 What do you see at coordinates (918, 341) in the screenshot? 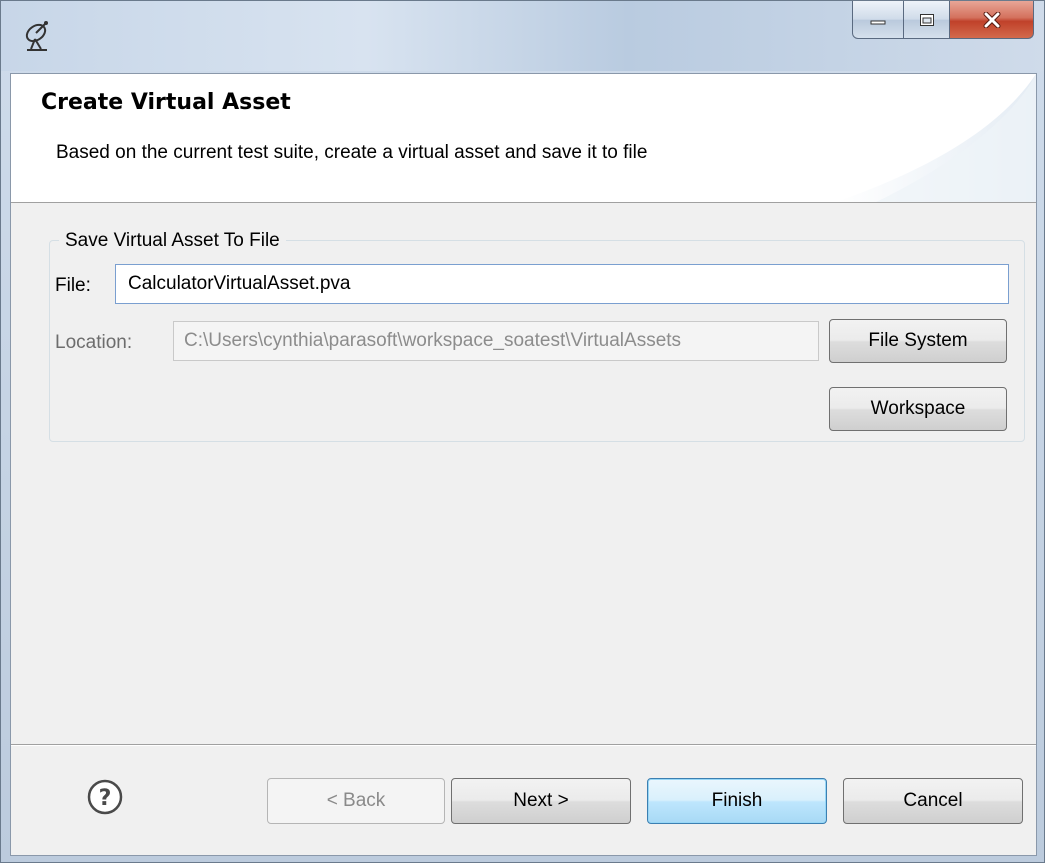
I see `file-system-button: File System` at bounding box center [918, 341].